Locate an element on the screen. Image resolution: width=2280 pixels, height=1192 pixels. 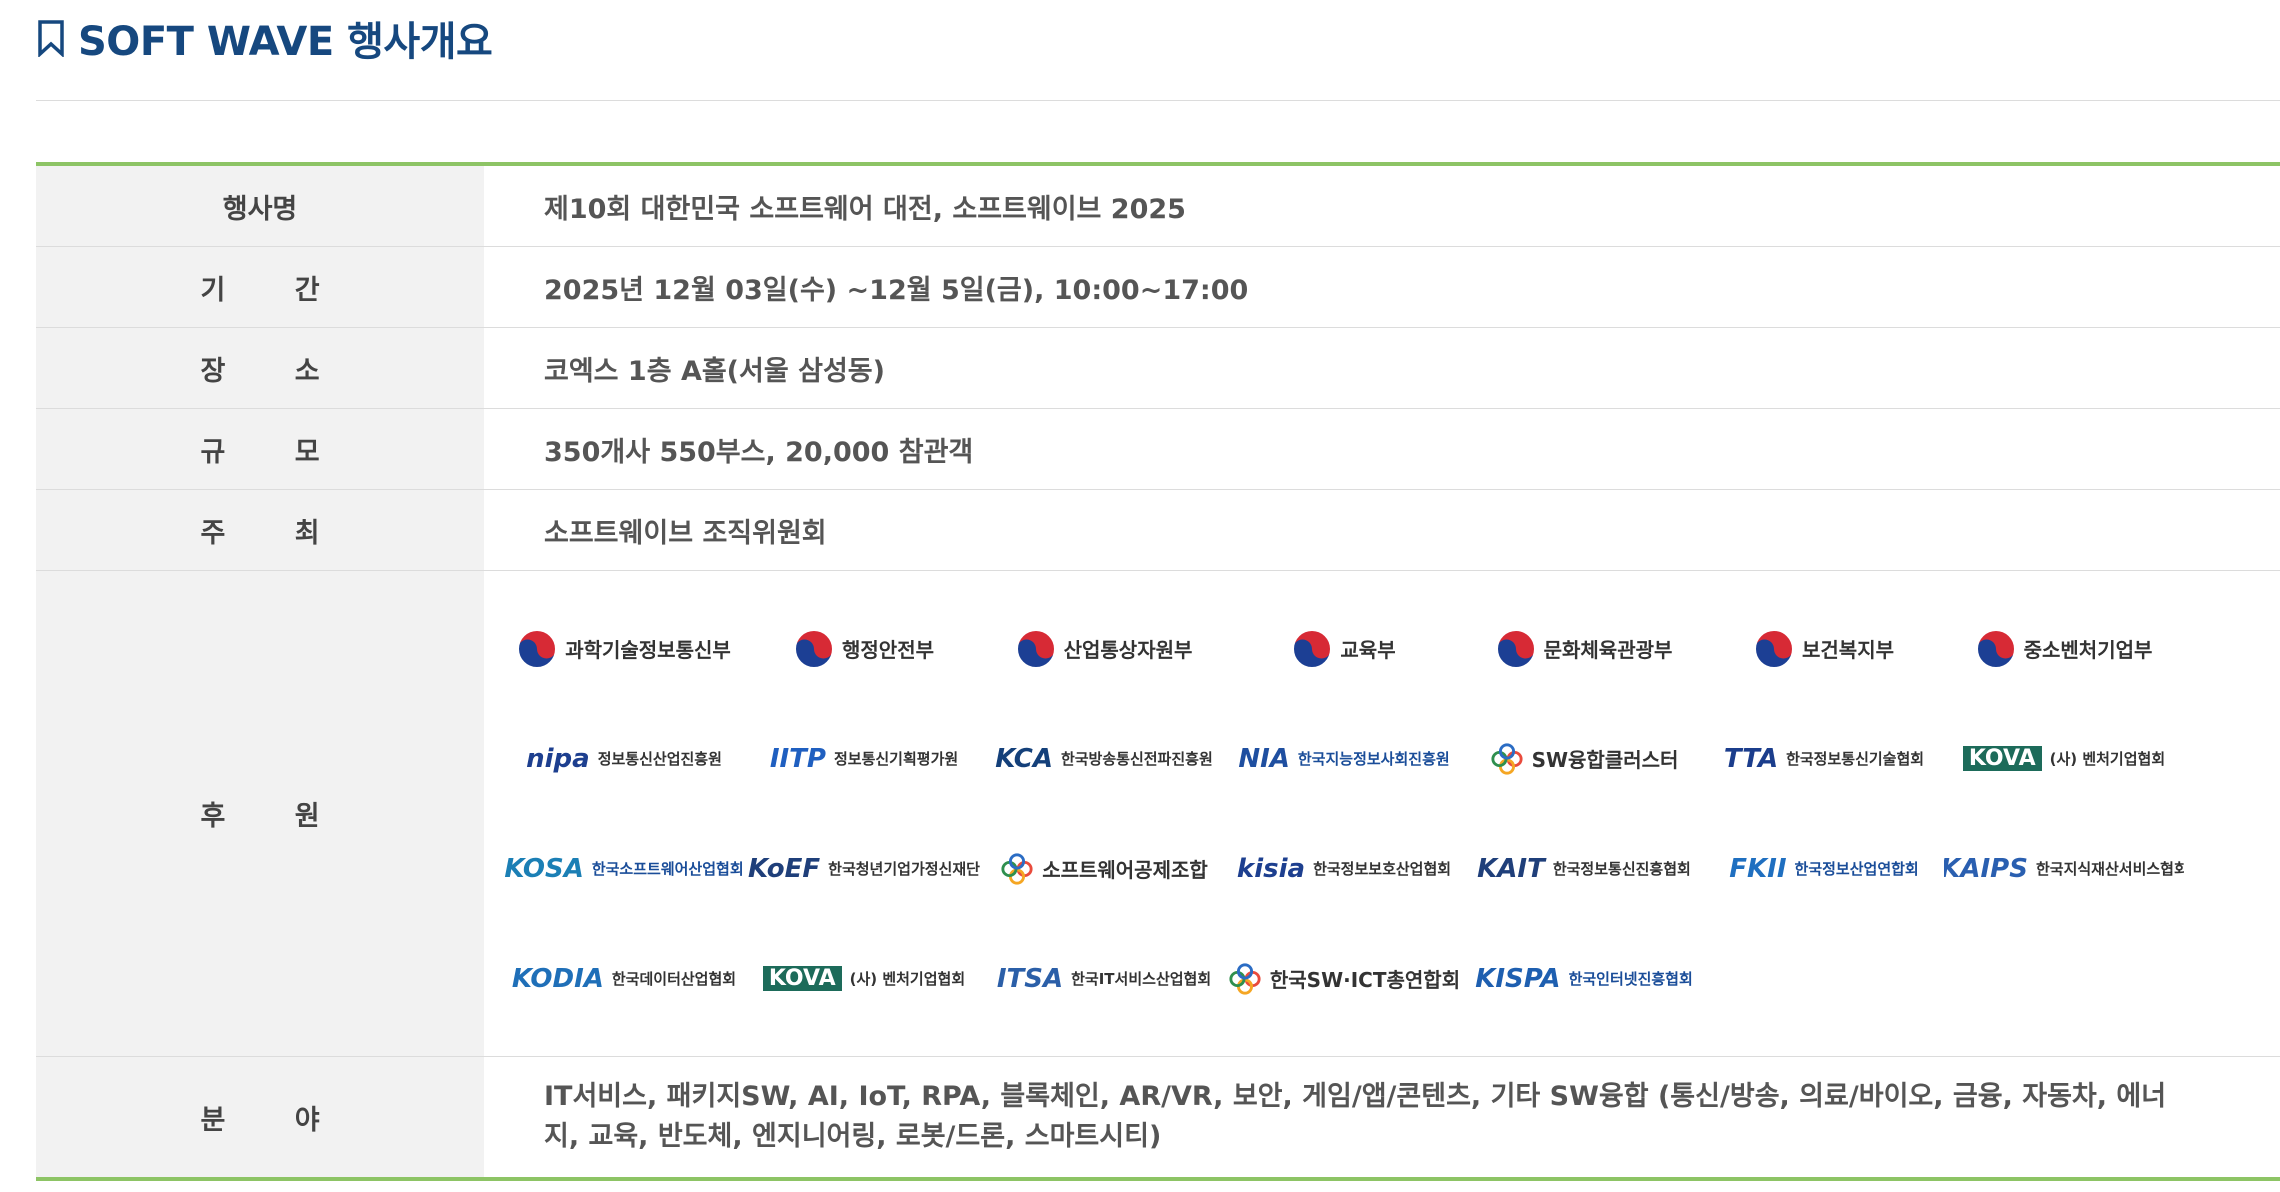
page-header: SOFT WAVE 행사개요 is located at coordinates (264, 38).